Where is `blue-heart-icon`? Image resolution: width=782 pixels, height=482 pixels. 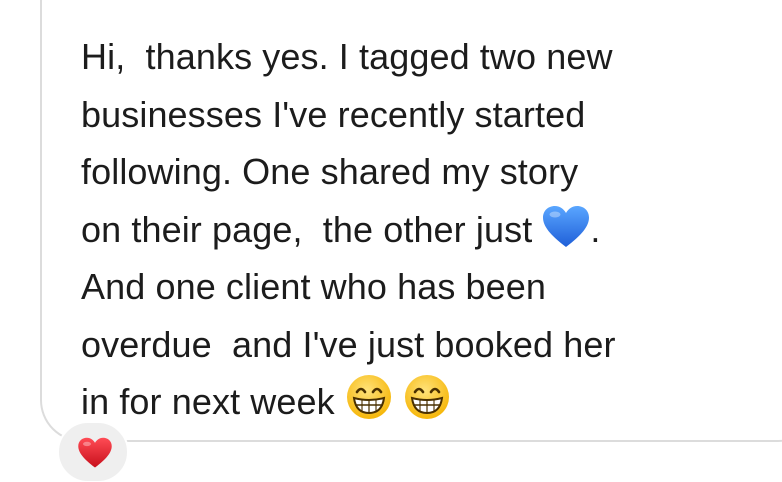
blue-heart-icon is located at coordinates (566, 235).